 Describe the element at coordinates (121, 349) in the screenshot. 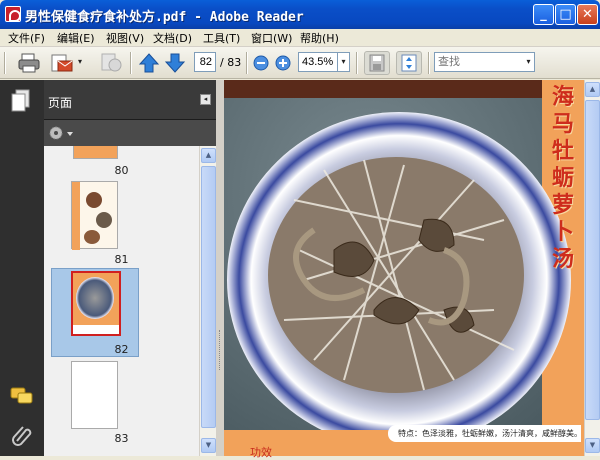

I see `thumbnail-label-82: 82` at that location.